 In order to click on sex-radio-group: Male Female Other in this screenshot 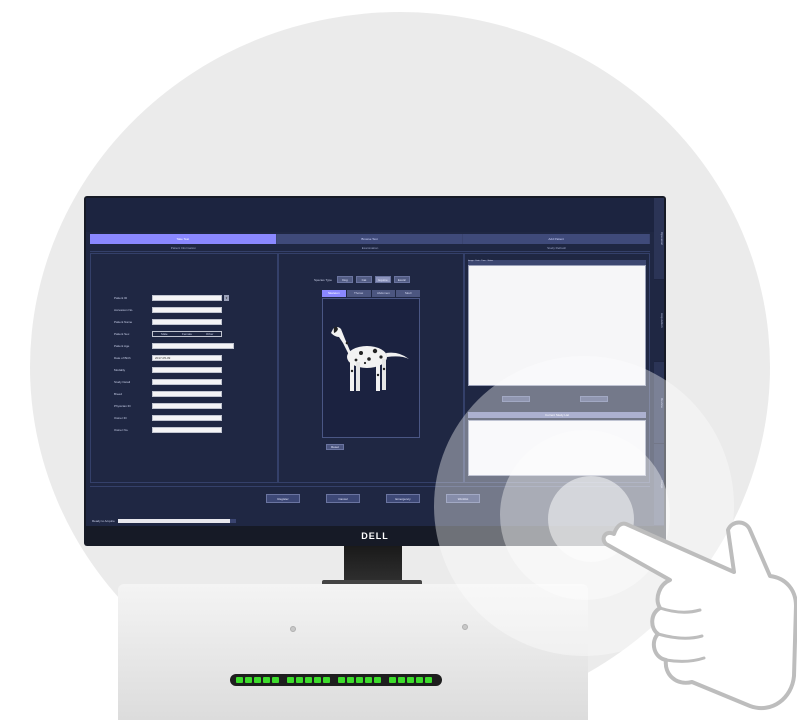, I will do `click(187, 334)`.